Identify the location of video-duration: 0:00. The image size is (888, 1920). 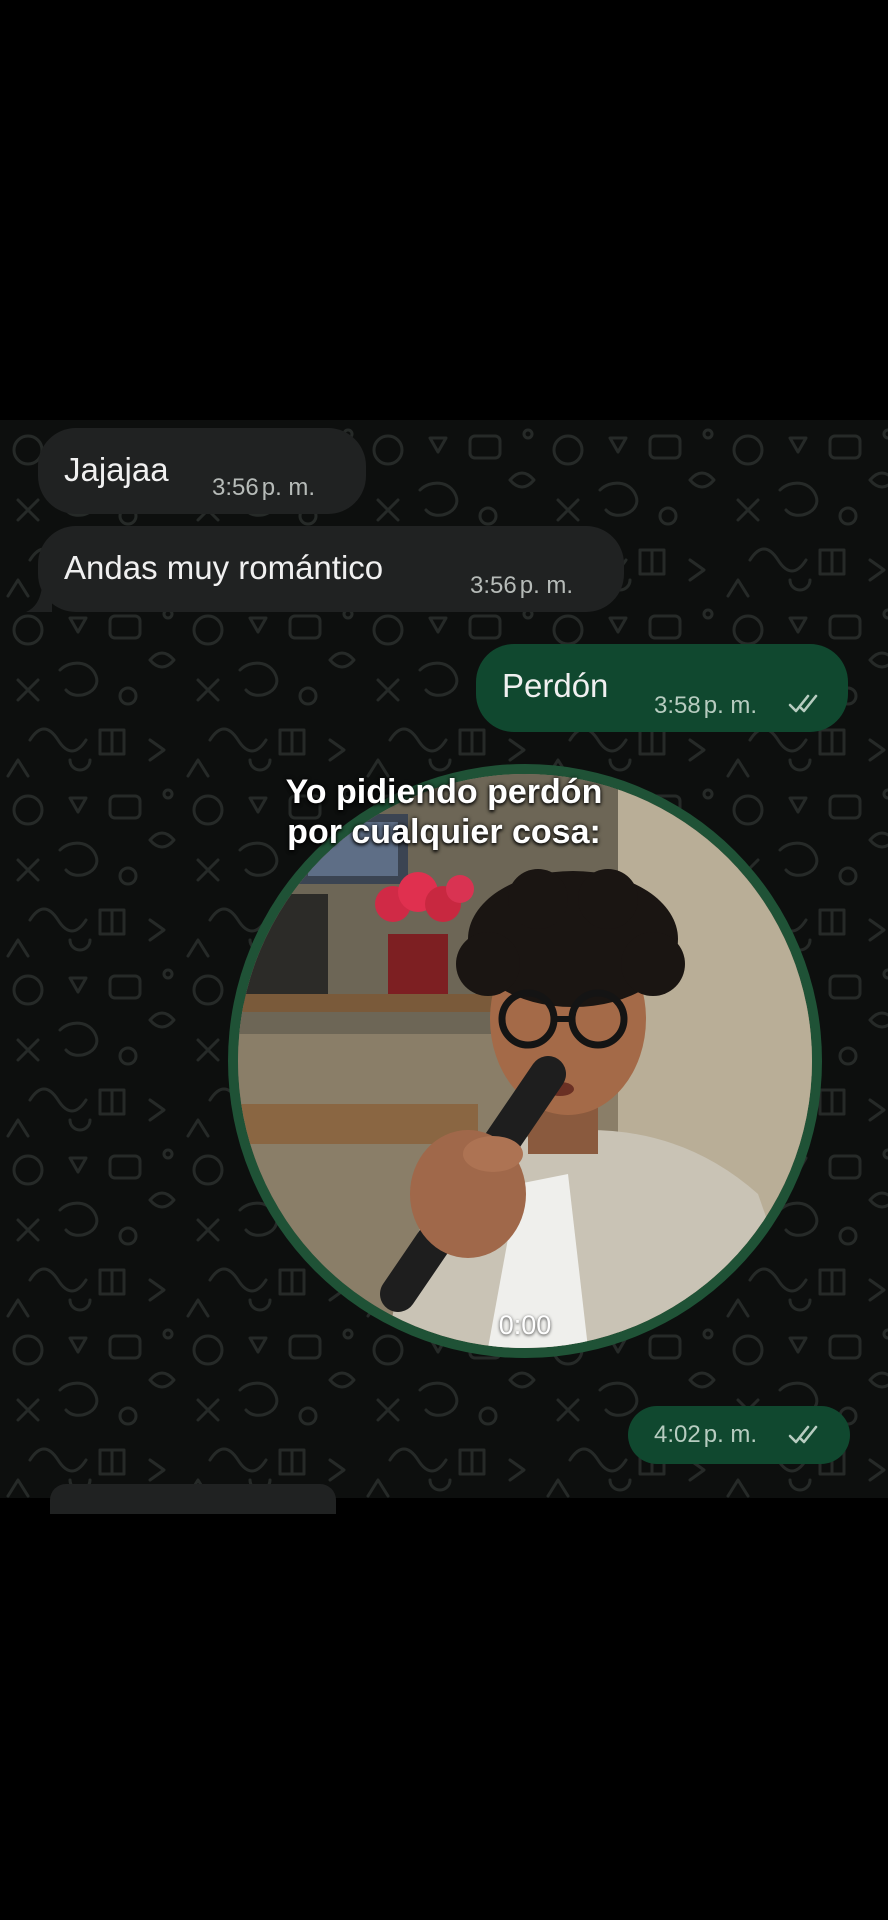
(525, 1325).